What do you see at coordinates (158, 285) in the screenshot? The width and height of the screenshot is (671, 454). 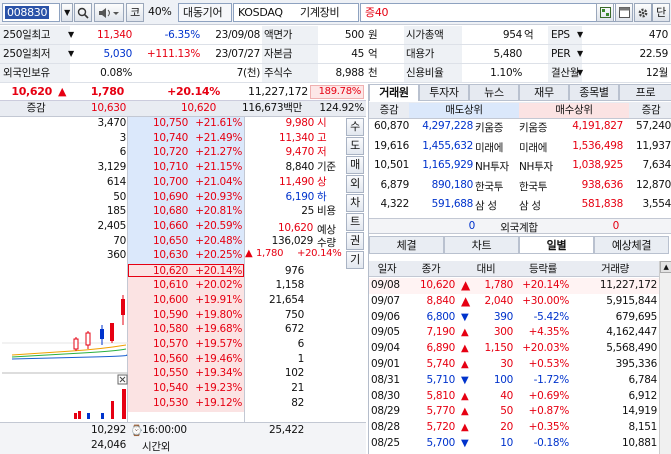 I see `bid-price: 10,610` at bounding box center [158, 285].